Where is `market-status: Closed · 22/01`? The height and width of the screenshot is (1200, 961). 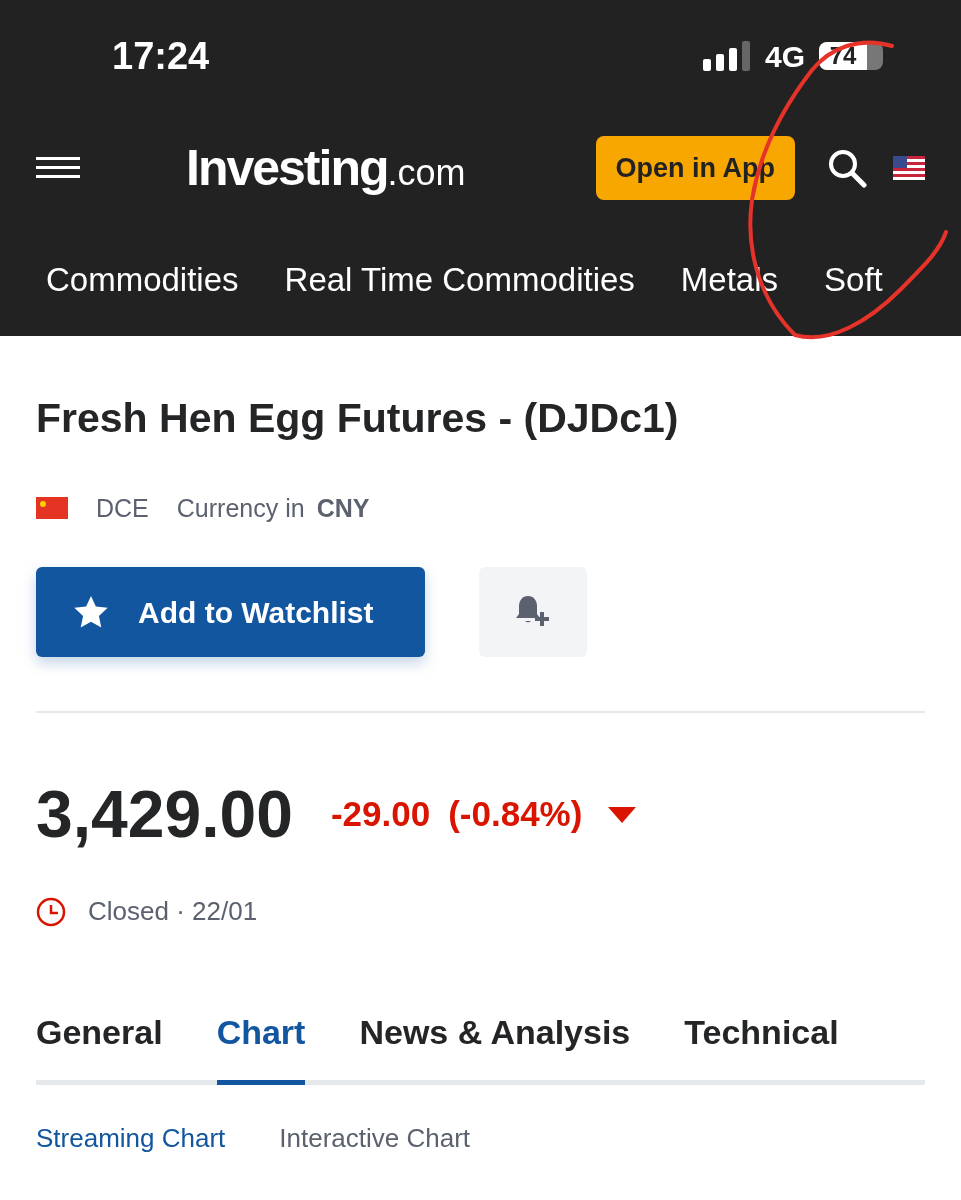 market-status: Closed · 22/01 is located at coordinates (173, 911).